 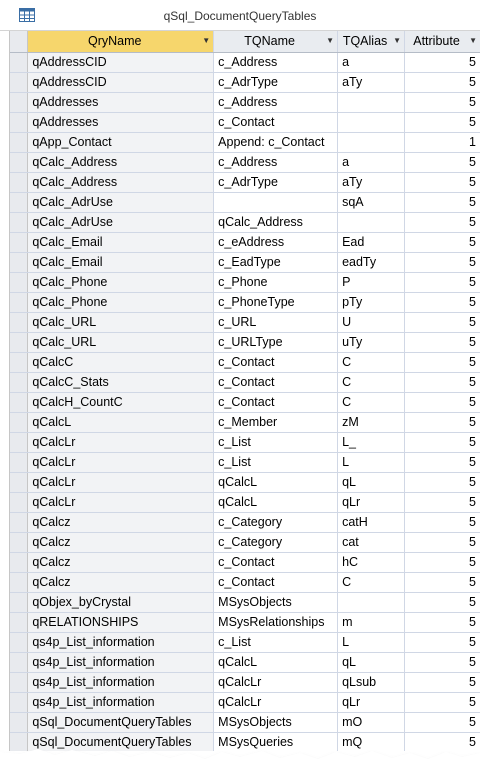 I want to click on table-row: qAddresses c_Contact 5, so click(x=245, y=122).